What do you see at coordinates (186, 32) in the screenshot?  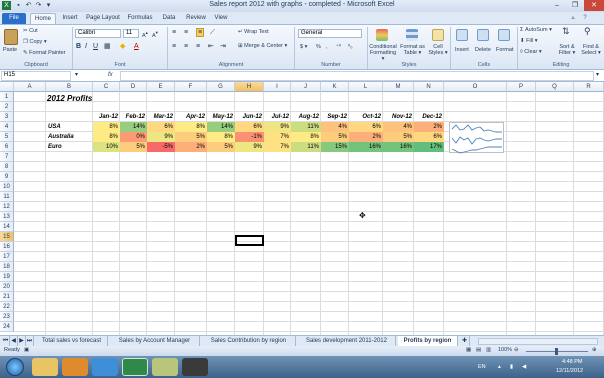 I see `align-middle-icon: ≡` at bounding box center [186, 32].